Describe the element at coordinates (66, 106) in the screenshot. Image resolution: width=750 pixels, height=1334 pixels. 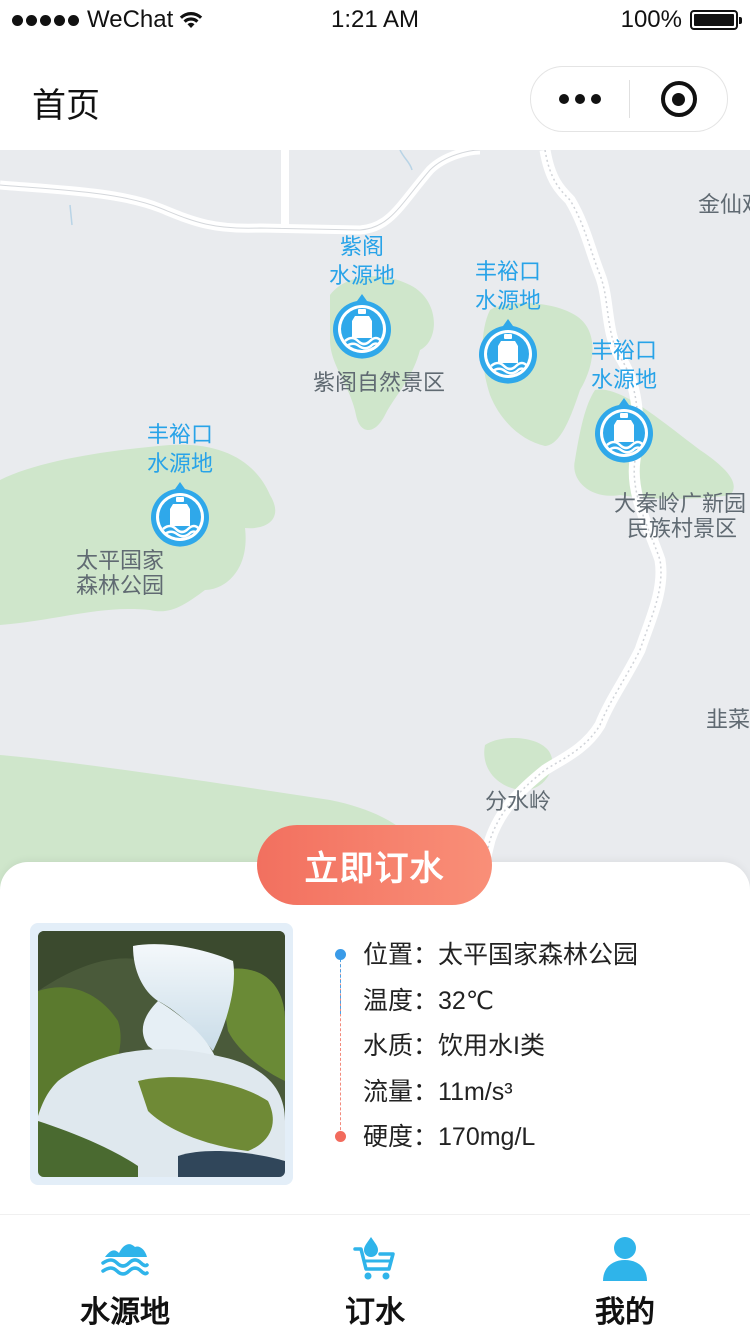
I see `page-title: 首页` at that location.